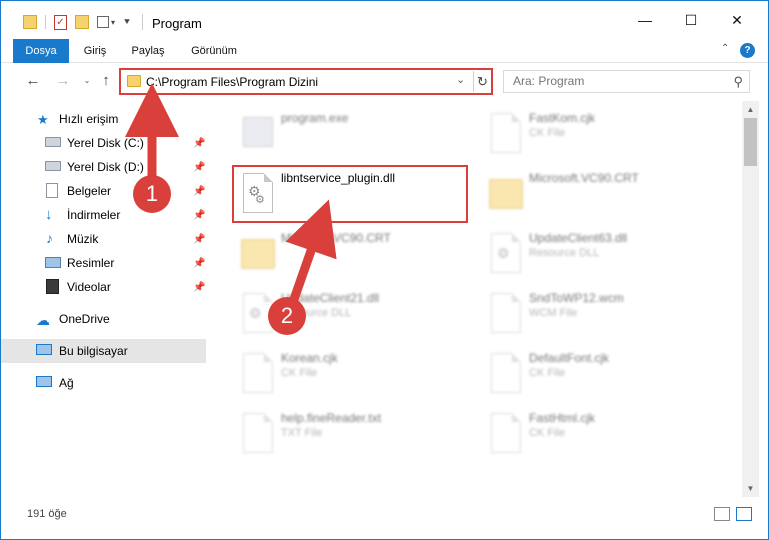  Describe the element at coordinates (744, 514) in the screenshot. I see `large-icons-view-icon` at that location.